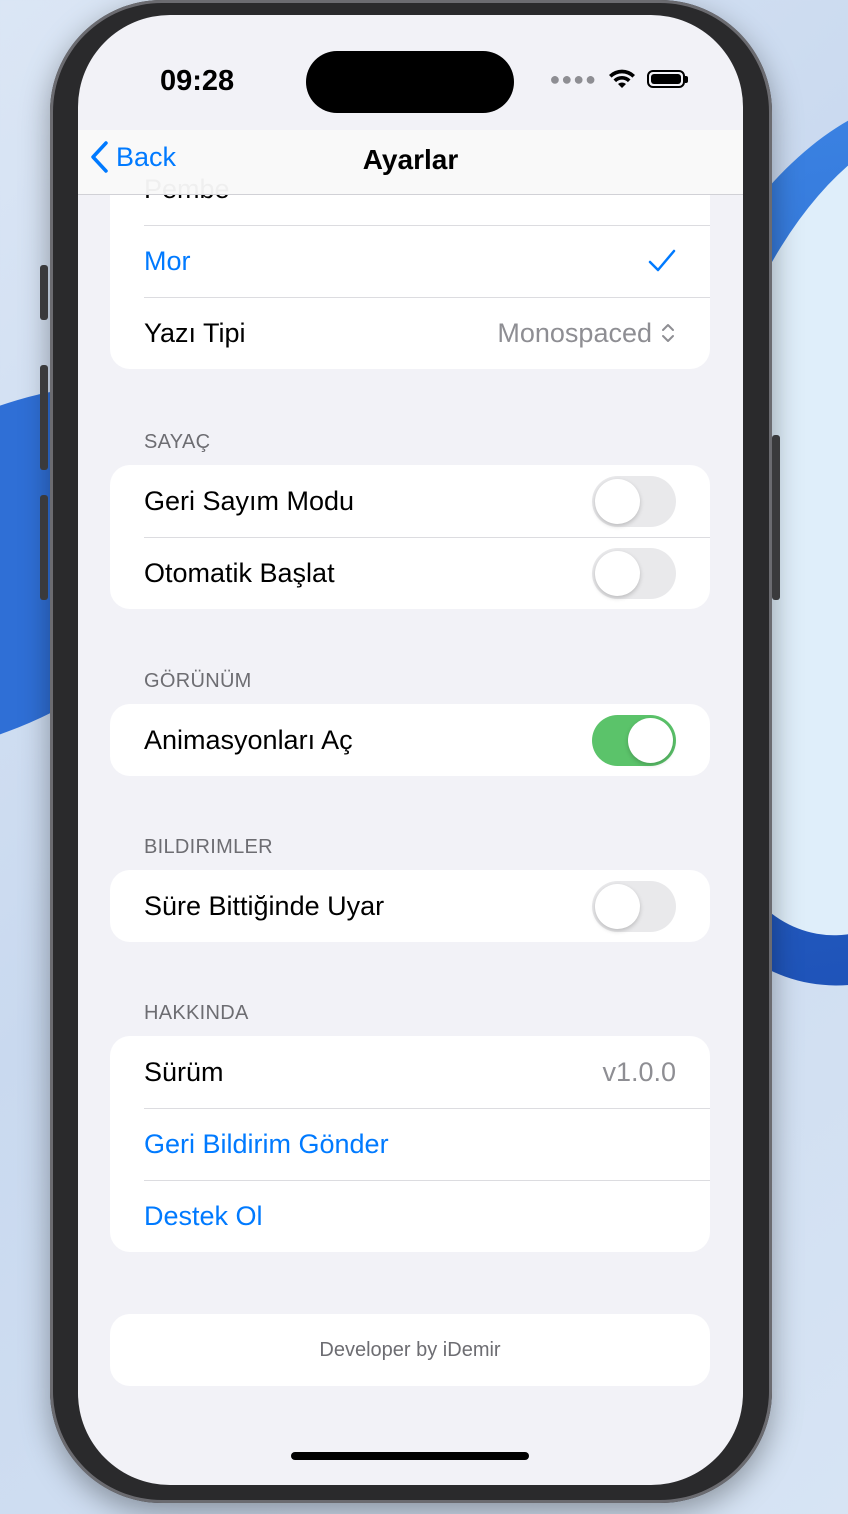 The height and width of the screenshot is (1514, 848). What do you see at coordinates (264, 905) in the screenshot?
I see `timer-end-alert-label: Süre Bittiğinde Uyar` at bounding box center [264, 905].